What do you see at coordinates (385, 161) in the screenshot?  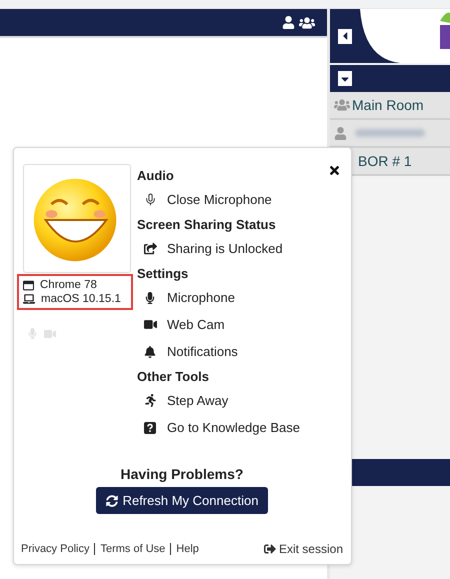 I see `room-name: BOR # 1` at bounding box center [385, 161].